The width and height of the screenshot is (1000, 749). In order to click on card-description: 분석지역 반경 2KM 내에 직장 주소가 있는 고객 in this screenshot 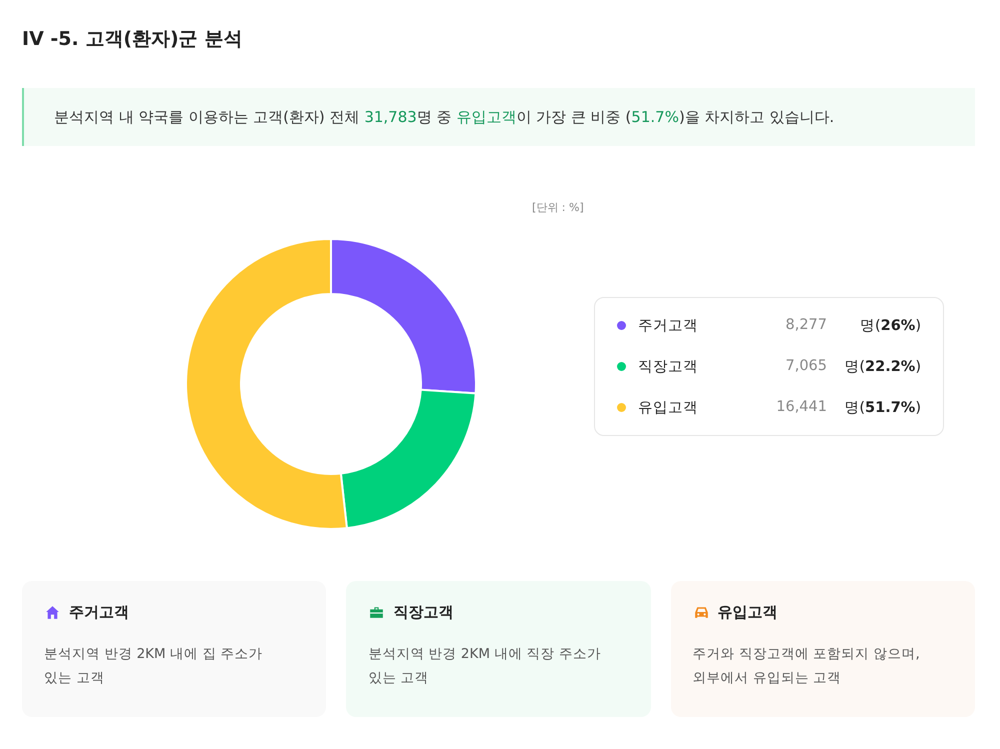, I will do `click(485, 666)`.